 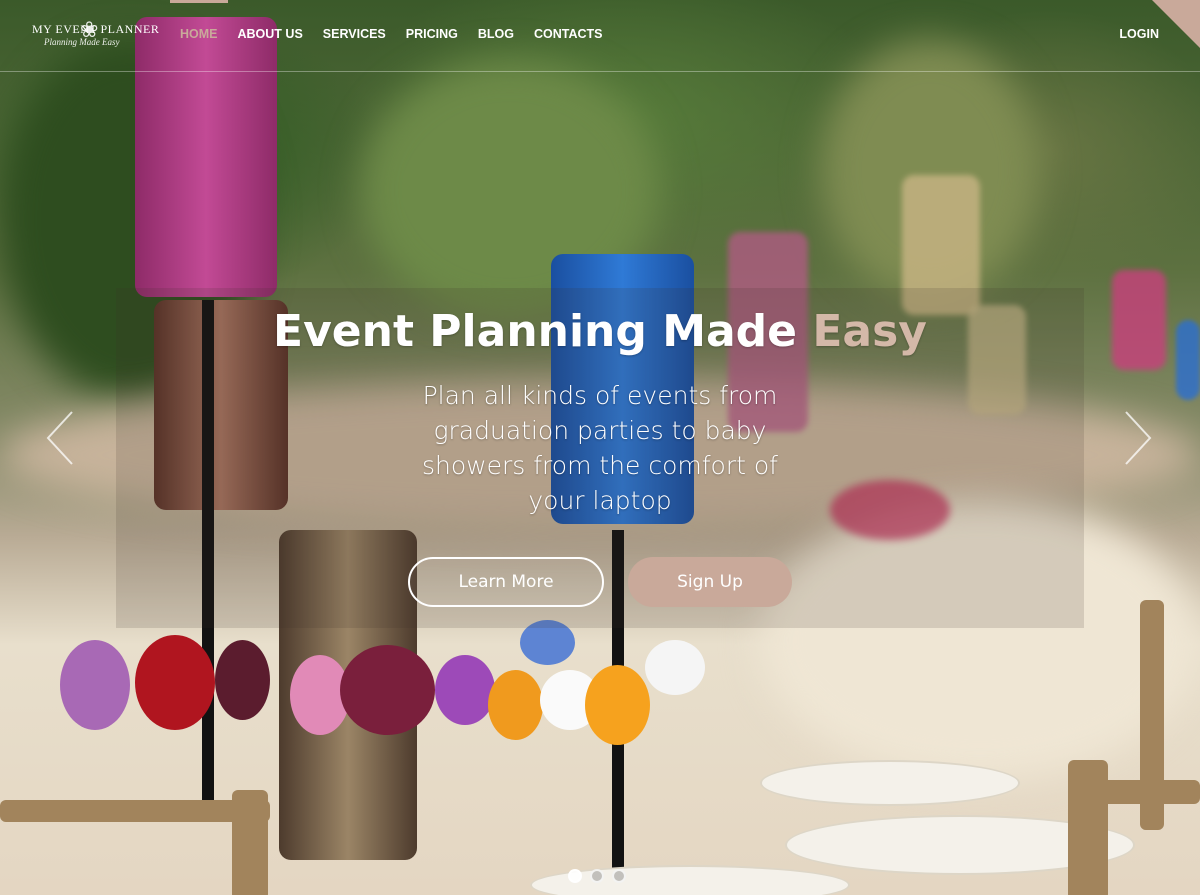 What do you see at coordinates (869, 331) in the screenshot?
I see `hero-title-accent: Easy` at bounding box center [869, 331].